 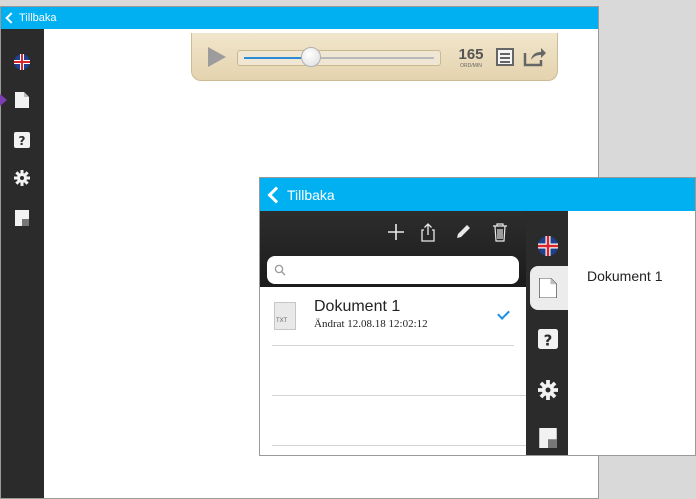 I want to click on edit-pencil-icon, so click(x=463, y=232).